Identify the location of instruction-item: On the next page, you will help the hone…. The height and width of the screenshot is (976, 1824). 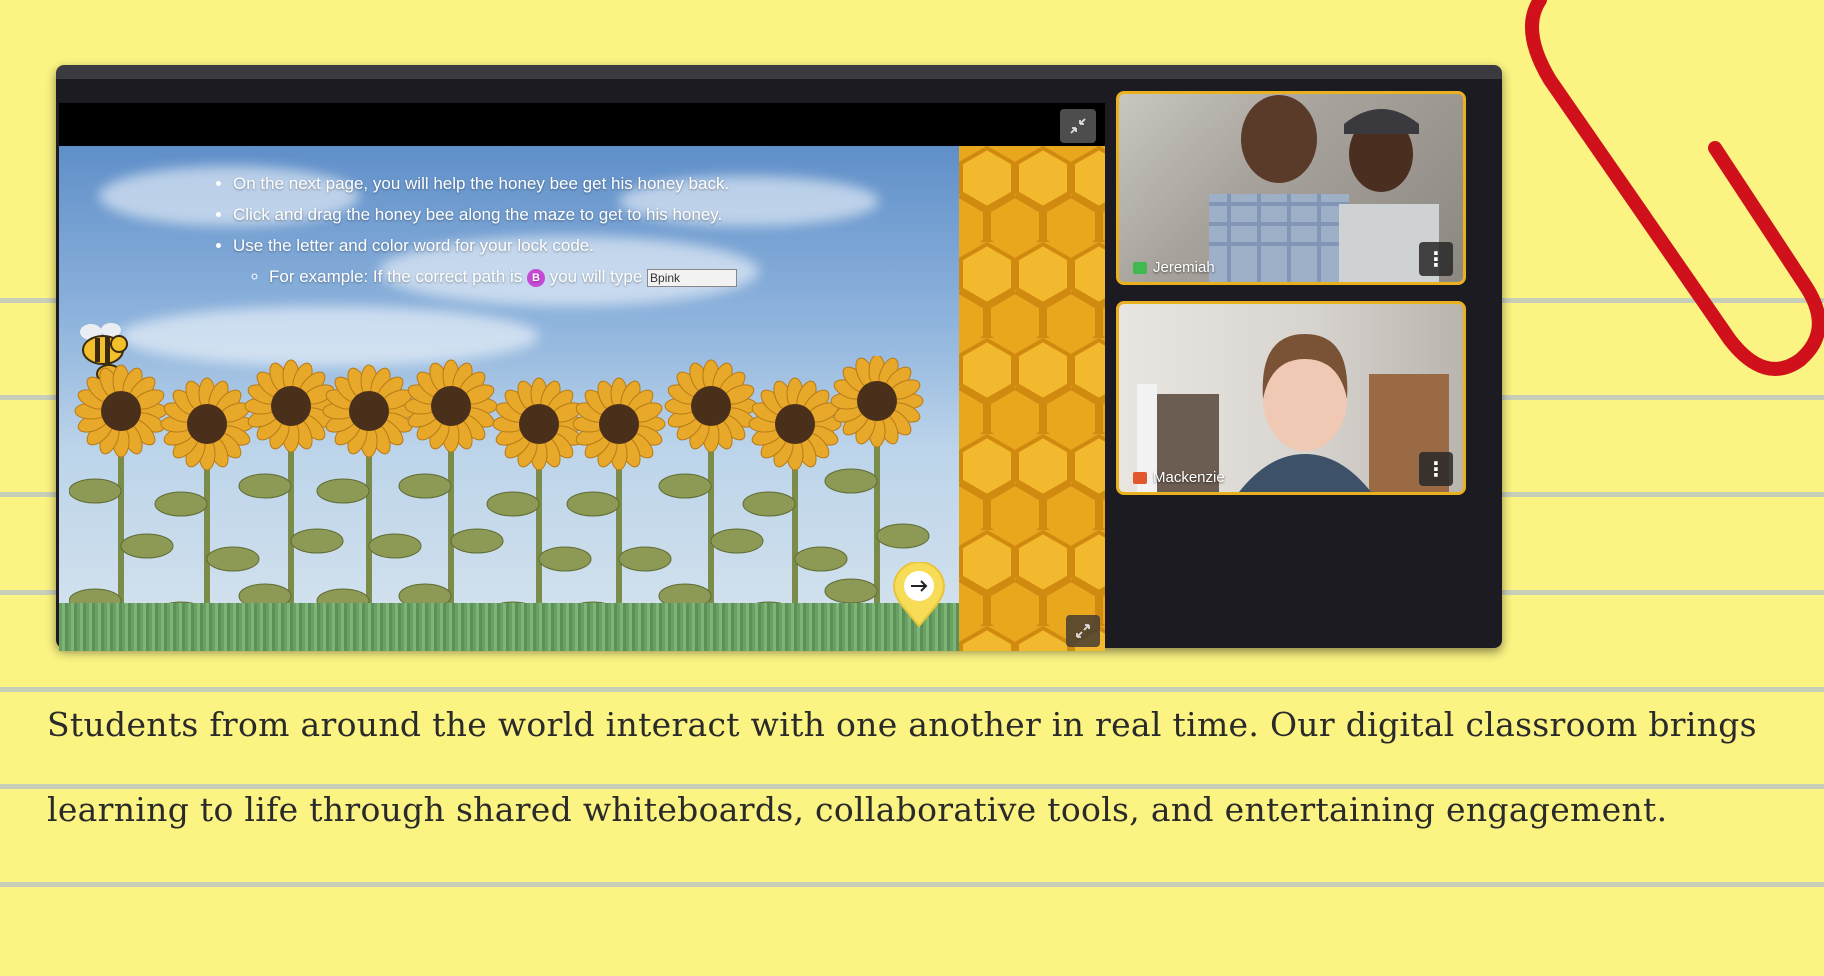
(485, 184).